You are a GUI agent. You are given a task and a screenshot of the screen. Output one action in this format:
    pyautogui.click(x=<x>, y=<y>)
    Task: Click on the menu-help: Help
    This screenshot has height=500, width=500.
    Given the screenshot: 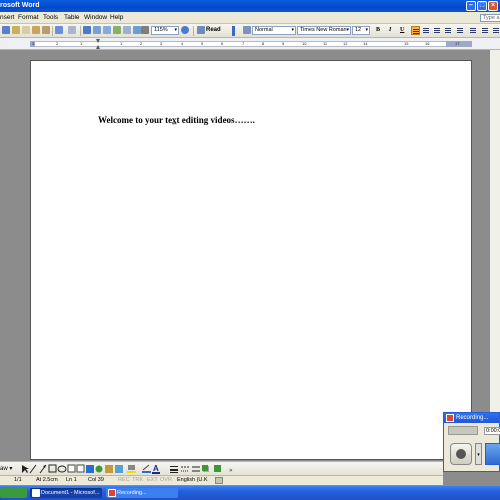 What is the action you would take?
    pyautogui.click(x=116, y=17)
    